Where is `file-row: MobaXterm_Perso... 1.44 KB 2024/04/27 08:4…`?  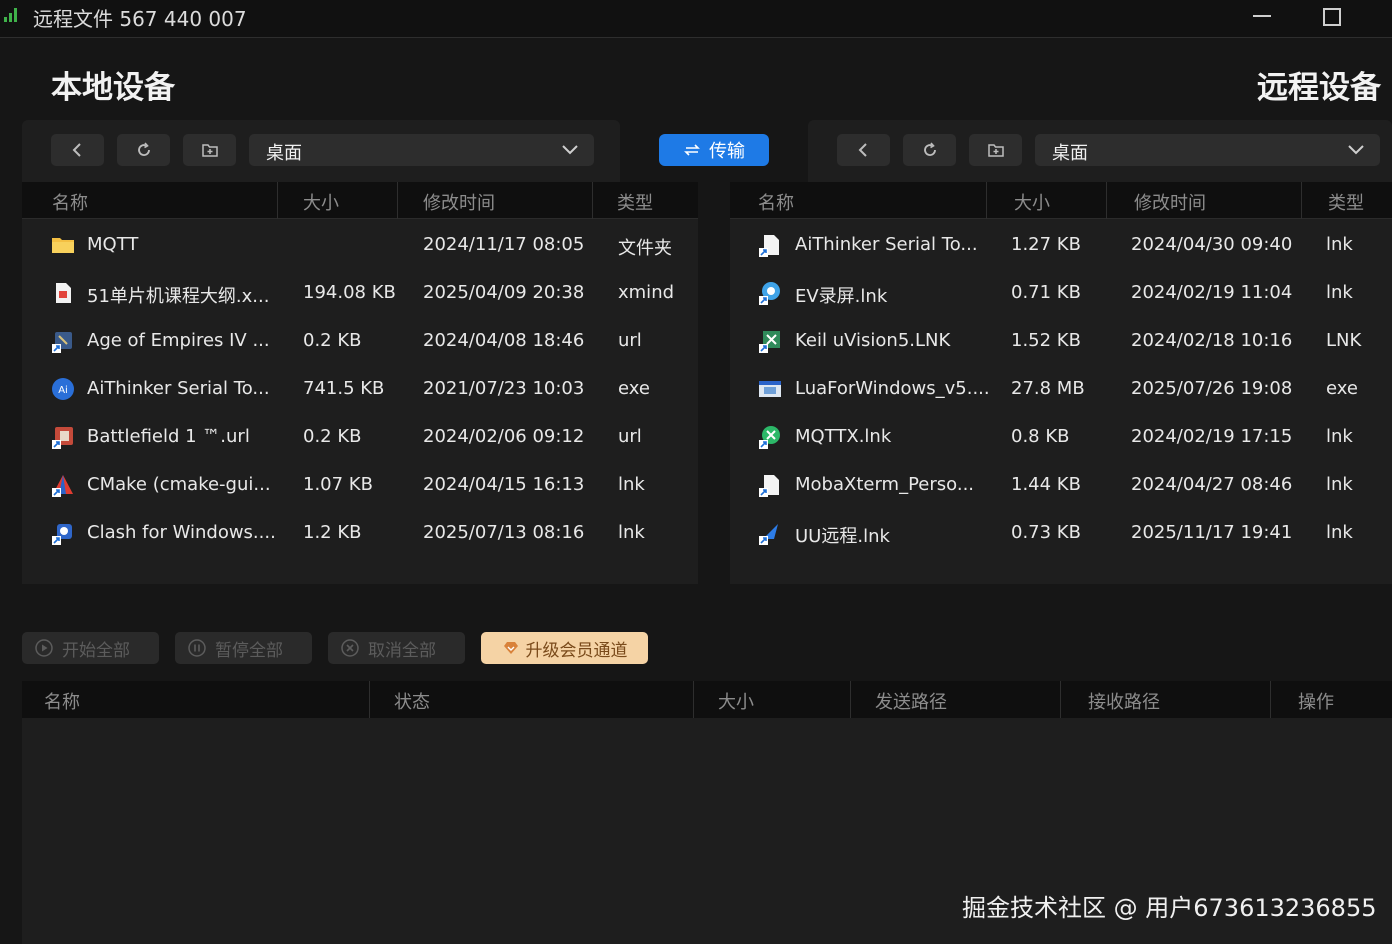
file-row: MobaXterm_Perso... 1.44 KB 2024/04/27 08:4… is located at coordinates (1061, 484).